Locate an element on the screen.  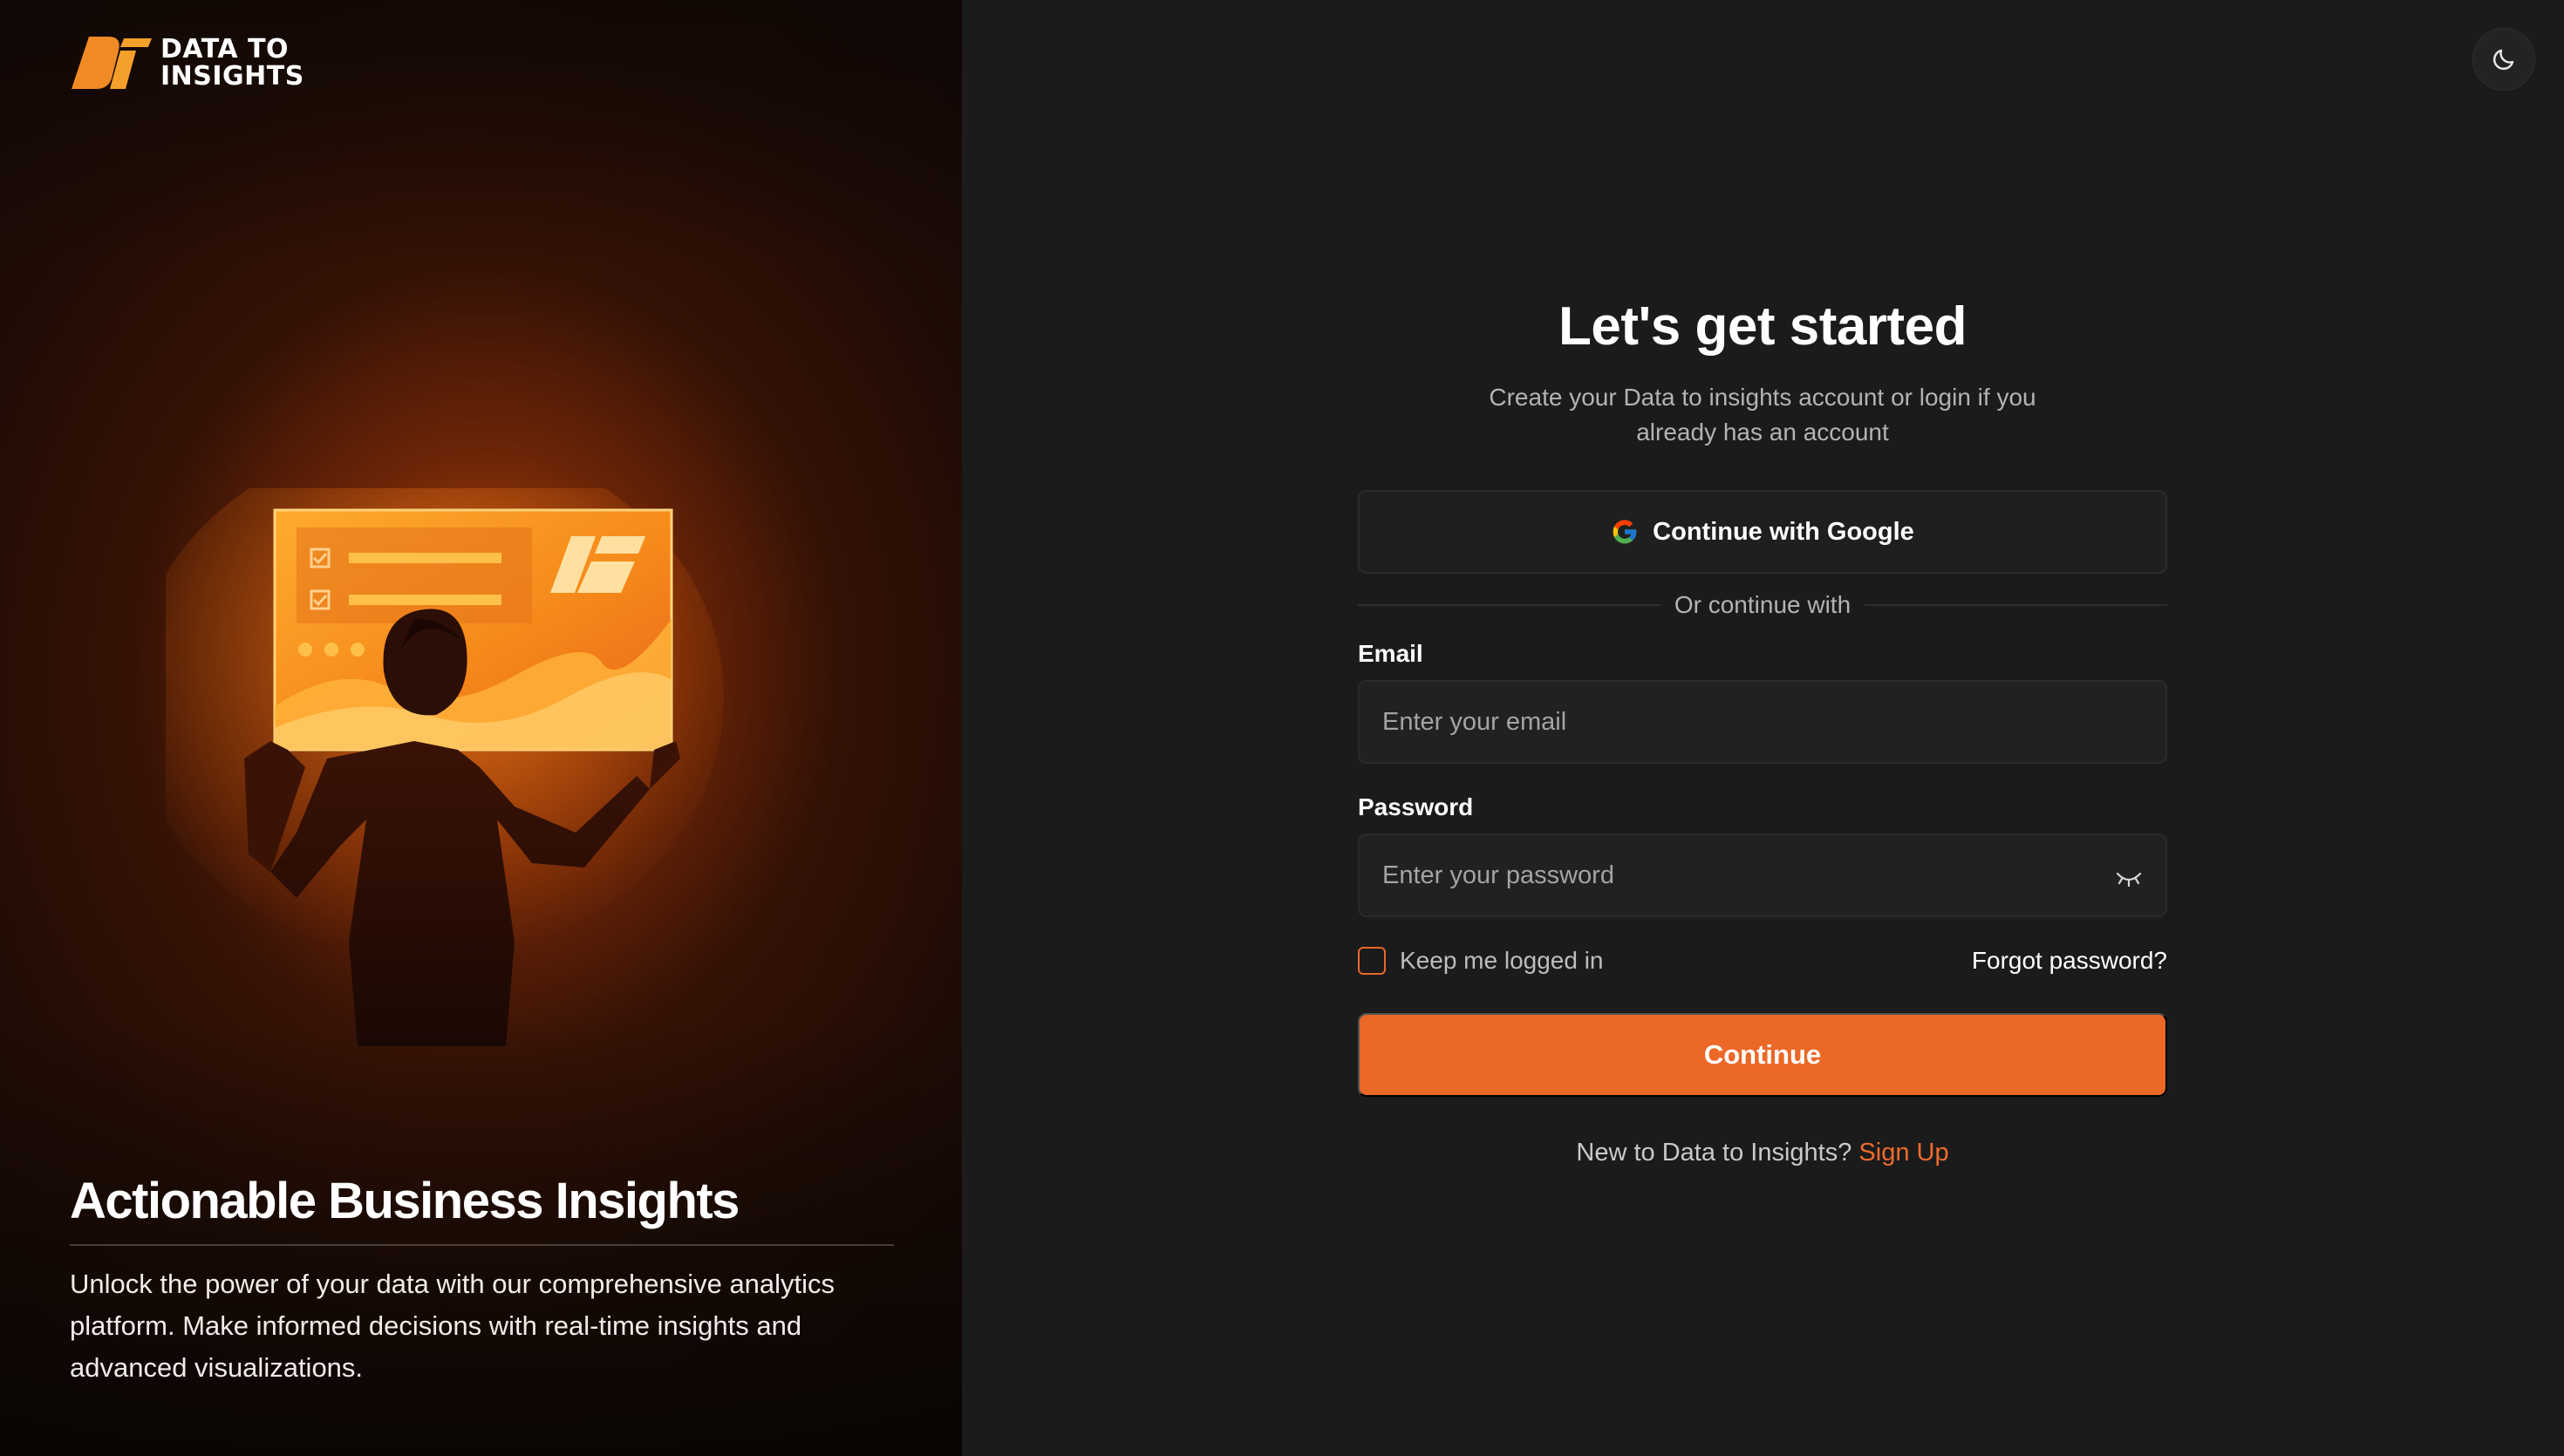
google-icon is located at coordinates (1625, 532).